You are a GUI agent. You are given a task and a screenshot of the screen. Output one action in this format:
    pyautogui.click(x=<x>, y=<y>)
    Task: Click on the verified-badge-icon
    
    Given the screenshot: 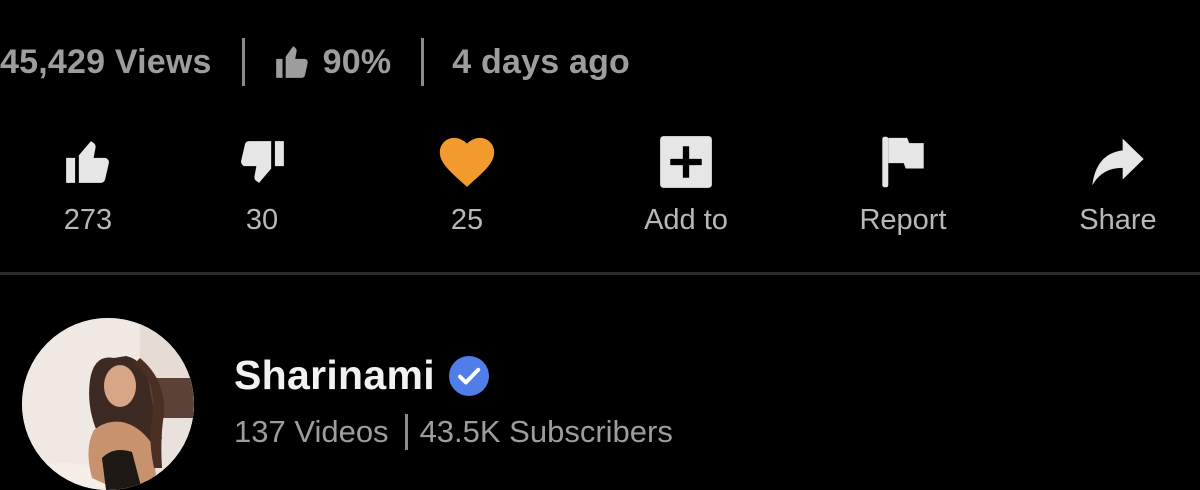 What is the action you would take?
    pyautogui.click(x=468, y=375)
    